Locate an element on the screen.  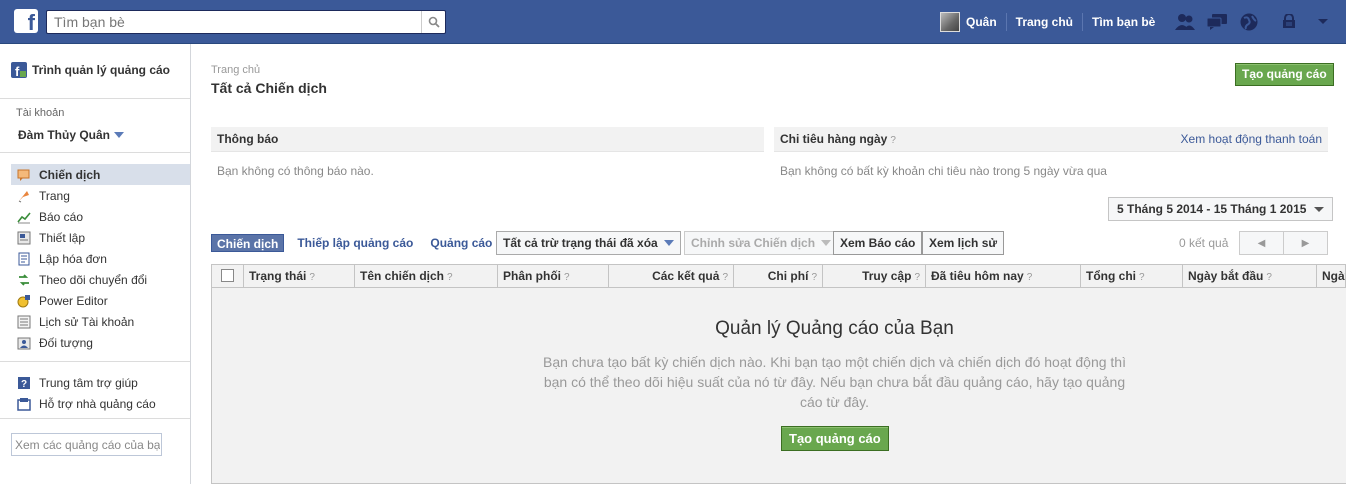
column-header-results: Các kết quả? is located at coordinates (671, 276).